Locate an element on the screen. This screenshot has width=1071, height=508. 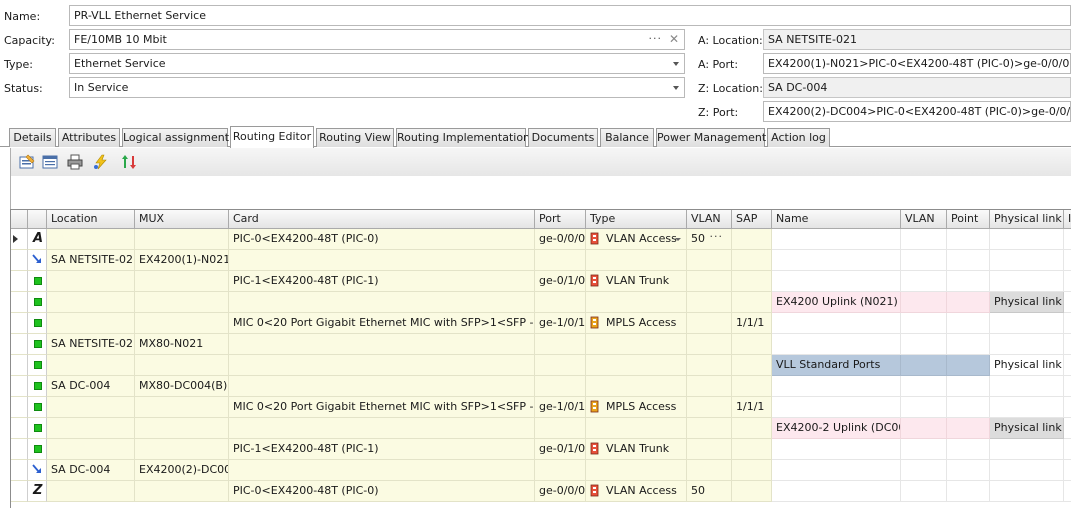
vlan-cell: 50 is located at coordinates (709, 491).